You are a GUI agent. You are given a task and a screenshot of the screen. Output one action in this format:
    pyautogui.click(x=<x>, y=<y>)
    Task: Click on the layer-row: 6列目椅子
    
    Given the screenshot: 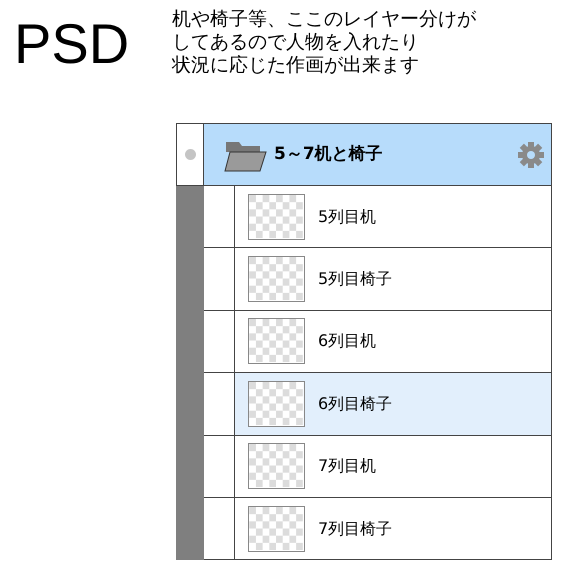 What is the action you would take?
    pyautogui.click(x=393, y=404)
    